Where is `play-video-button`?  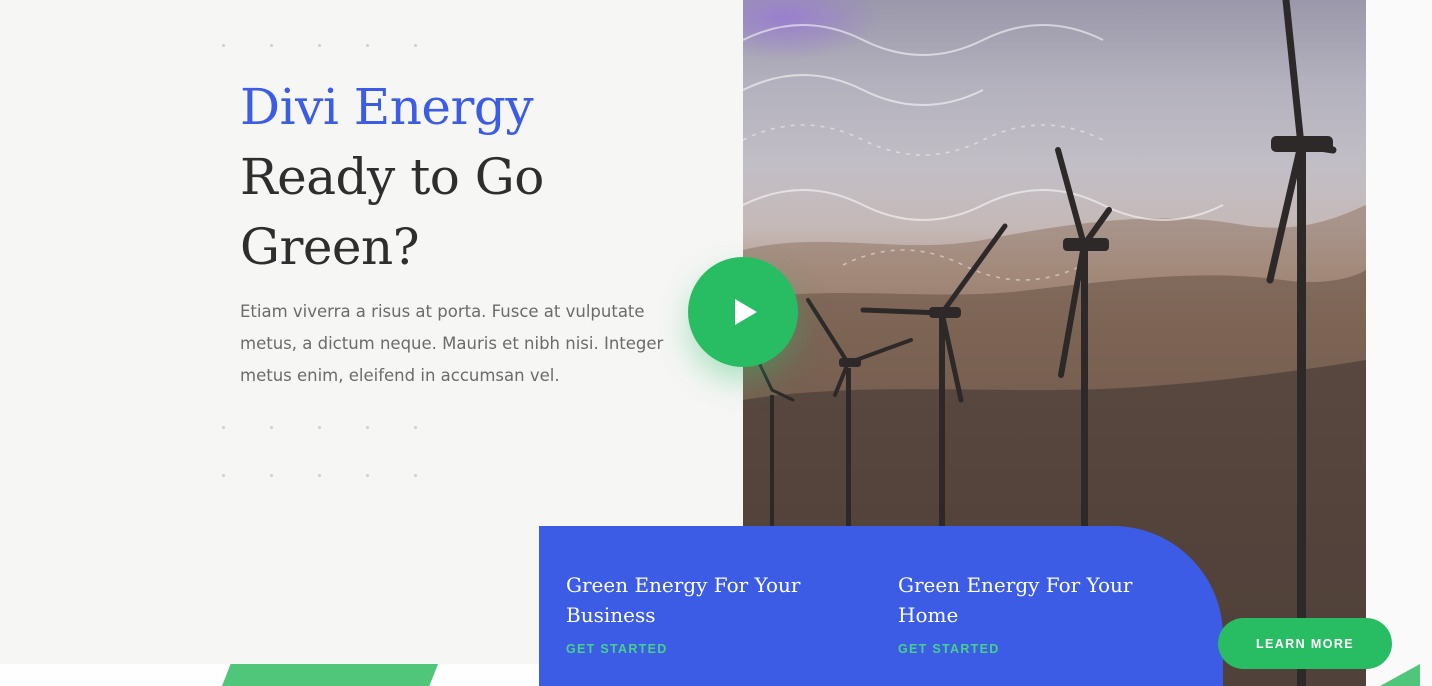
play-video-button is located at coordinates (743, 312).